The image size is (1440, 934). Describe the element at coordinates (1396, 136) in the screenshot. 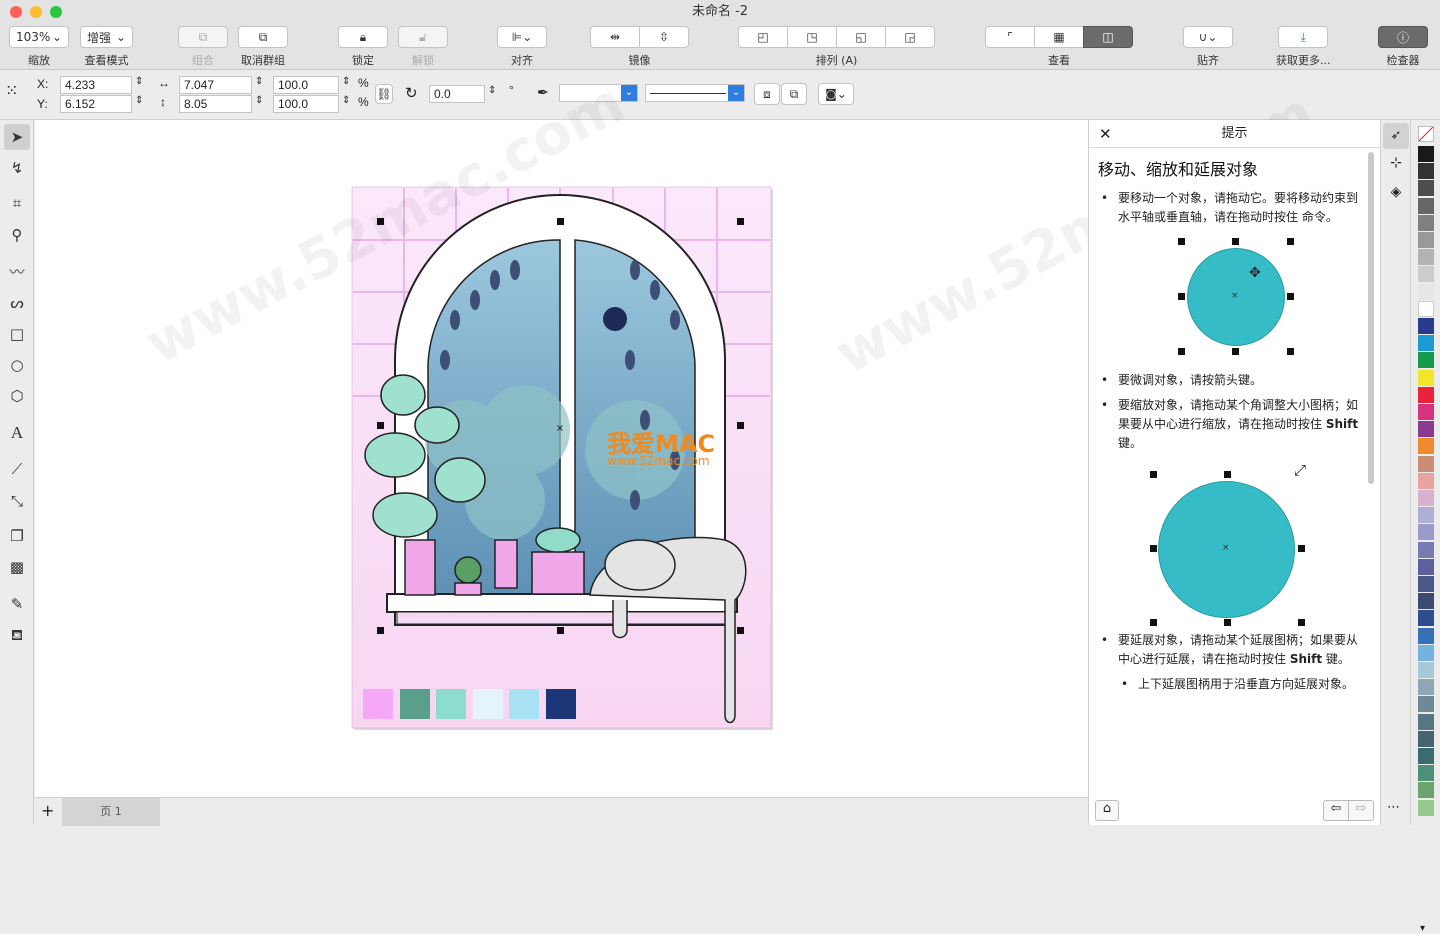

I see `hints-tab: ➶` at that location.